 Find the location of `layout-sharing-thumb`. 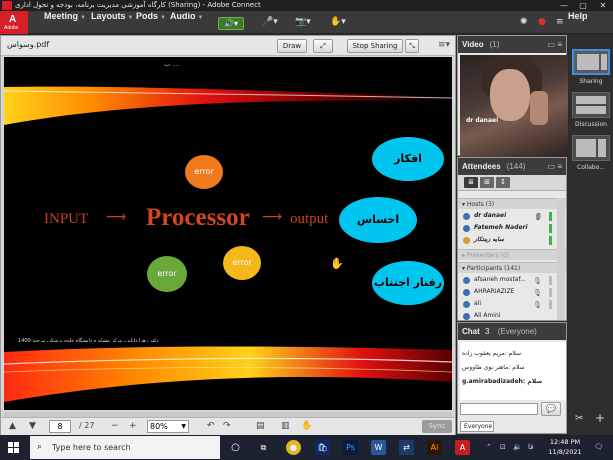

layout-sharing-thumb is located at coordinates (591, 62).